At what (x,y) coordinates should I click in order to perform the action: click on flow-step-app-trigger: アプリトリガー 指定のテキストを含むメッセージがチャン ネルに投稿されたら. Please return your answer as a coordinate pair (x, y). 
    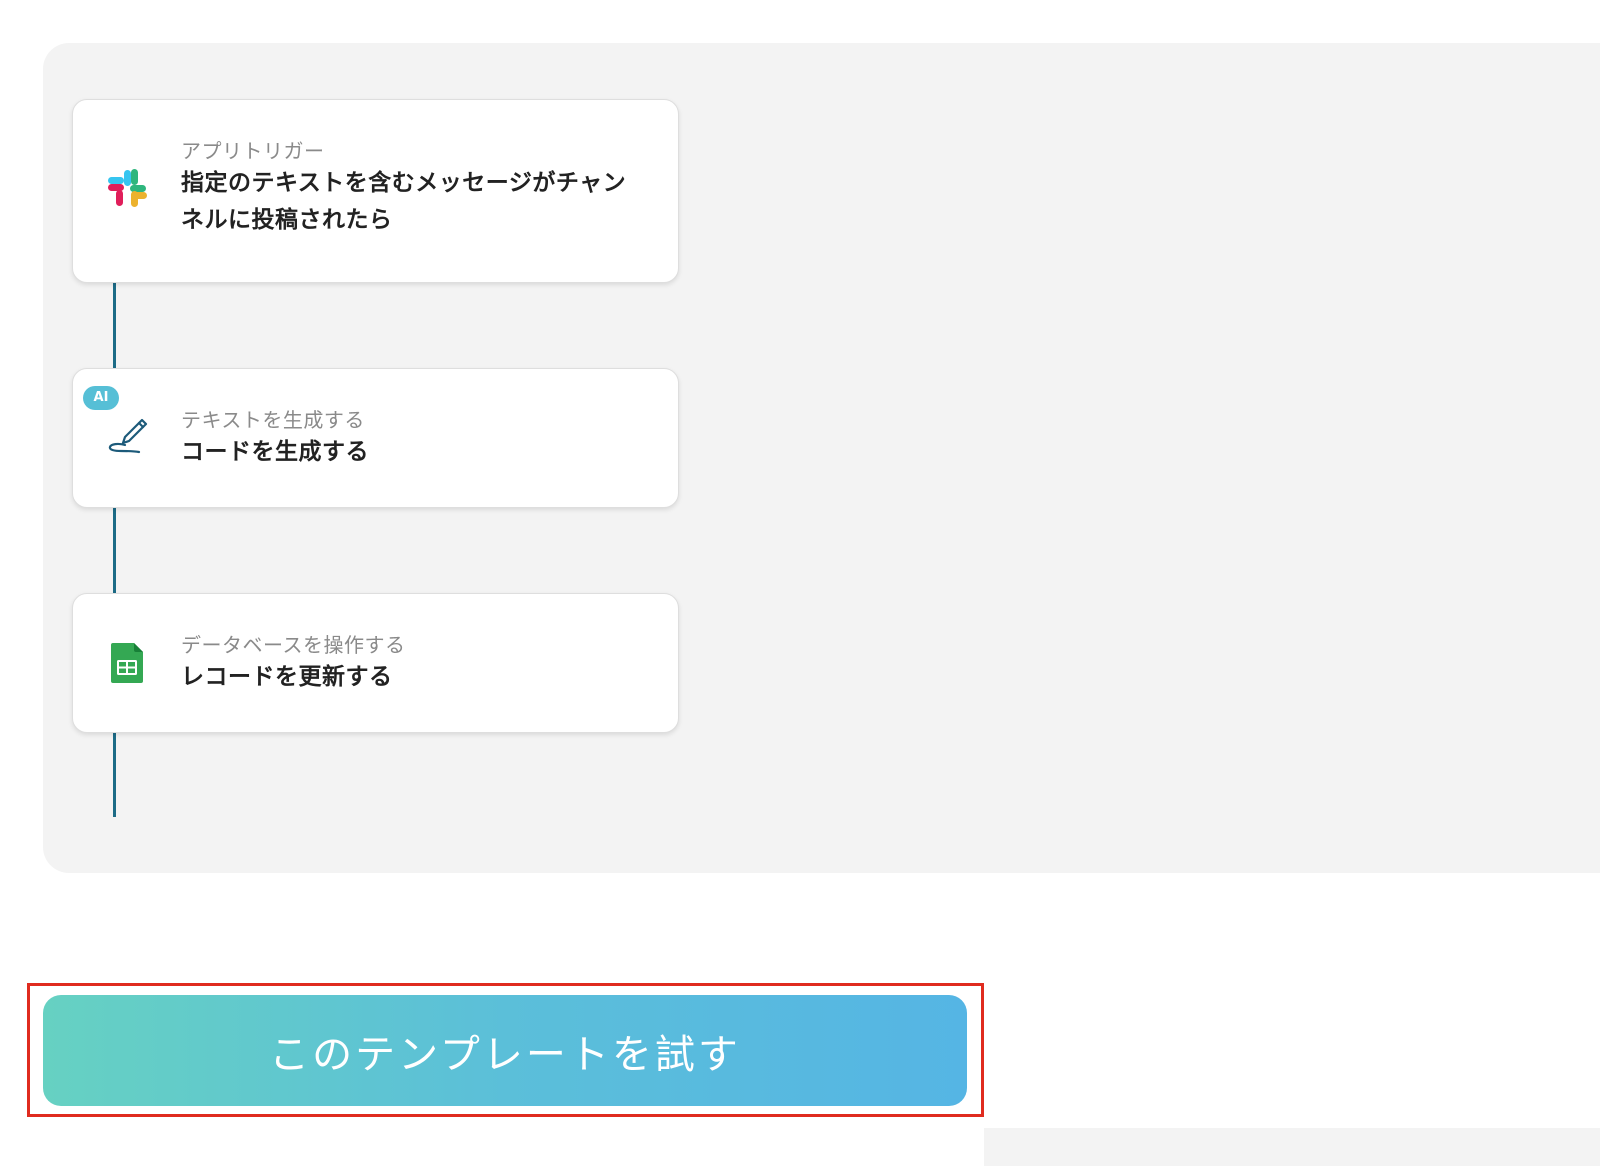
    Looking at the image, I should click on (375, 191).